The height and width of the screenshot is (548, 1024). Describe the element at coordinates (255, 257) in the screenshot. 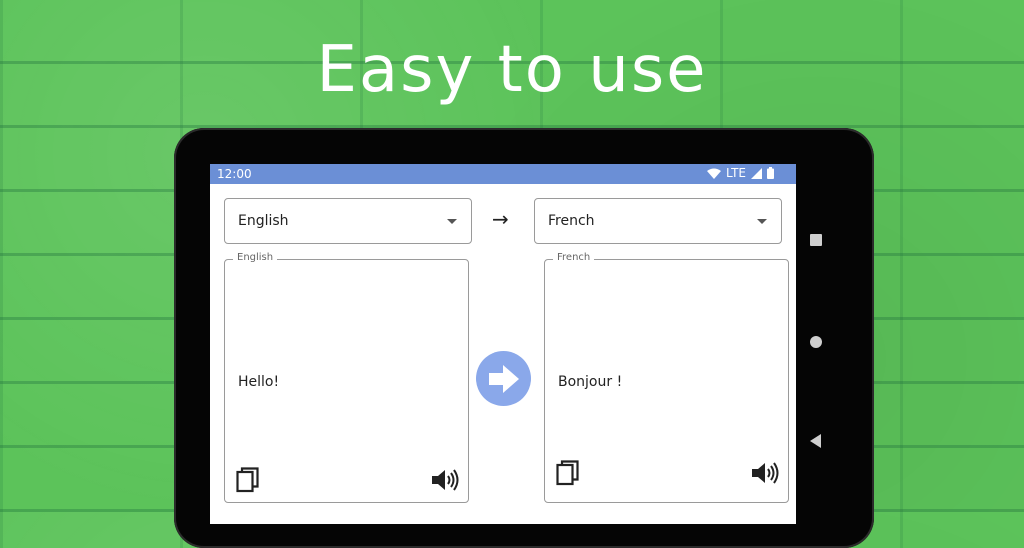

I see `source-text-legend: English` at that location.